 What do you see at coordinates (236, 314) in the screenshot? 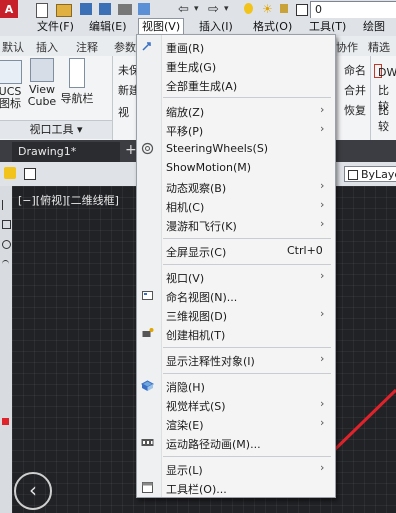
I see `menu-item-3d-views: 三维视图(D) ›` at bounding box center [236, 314].